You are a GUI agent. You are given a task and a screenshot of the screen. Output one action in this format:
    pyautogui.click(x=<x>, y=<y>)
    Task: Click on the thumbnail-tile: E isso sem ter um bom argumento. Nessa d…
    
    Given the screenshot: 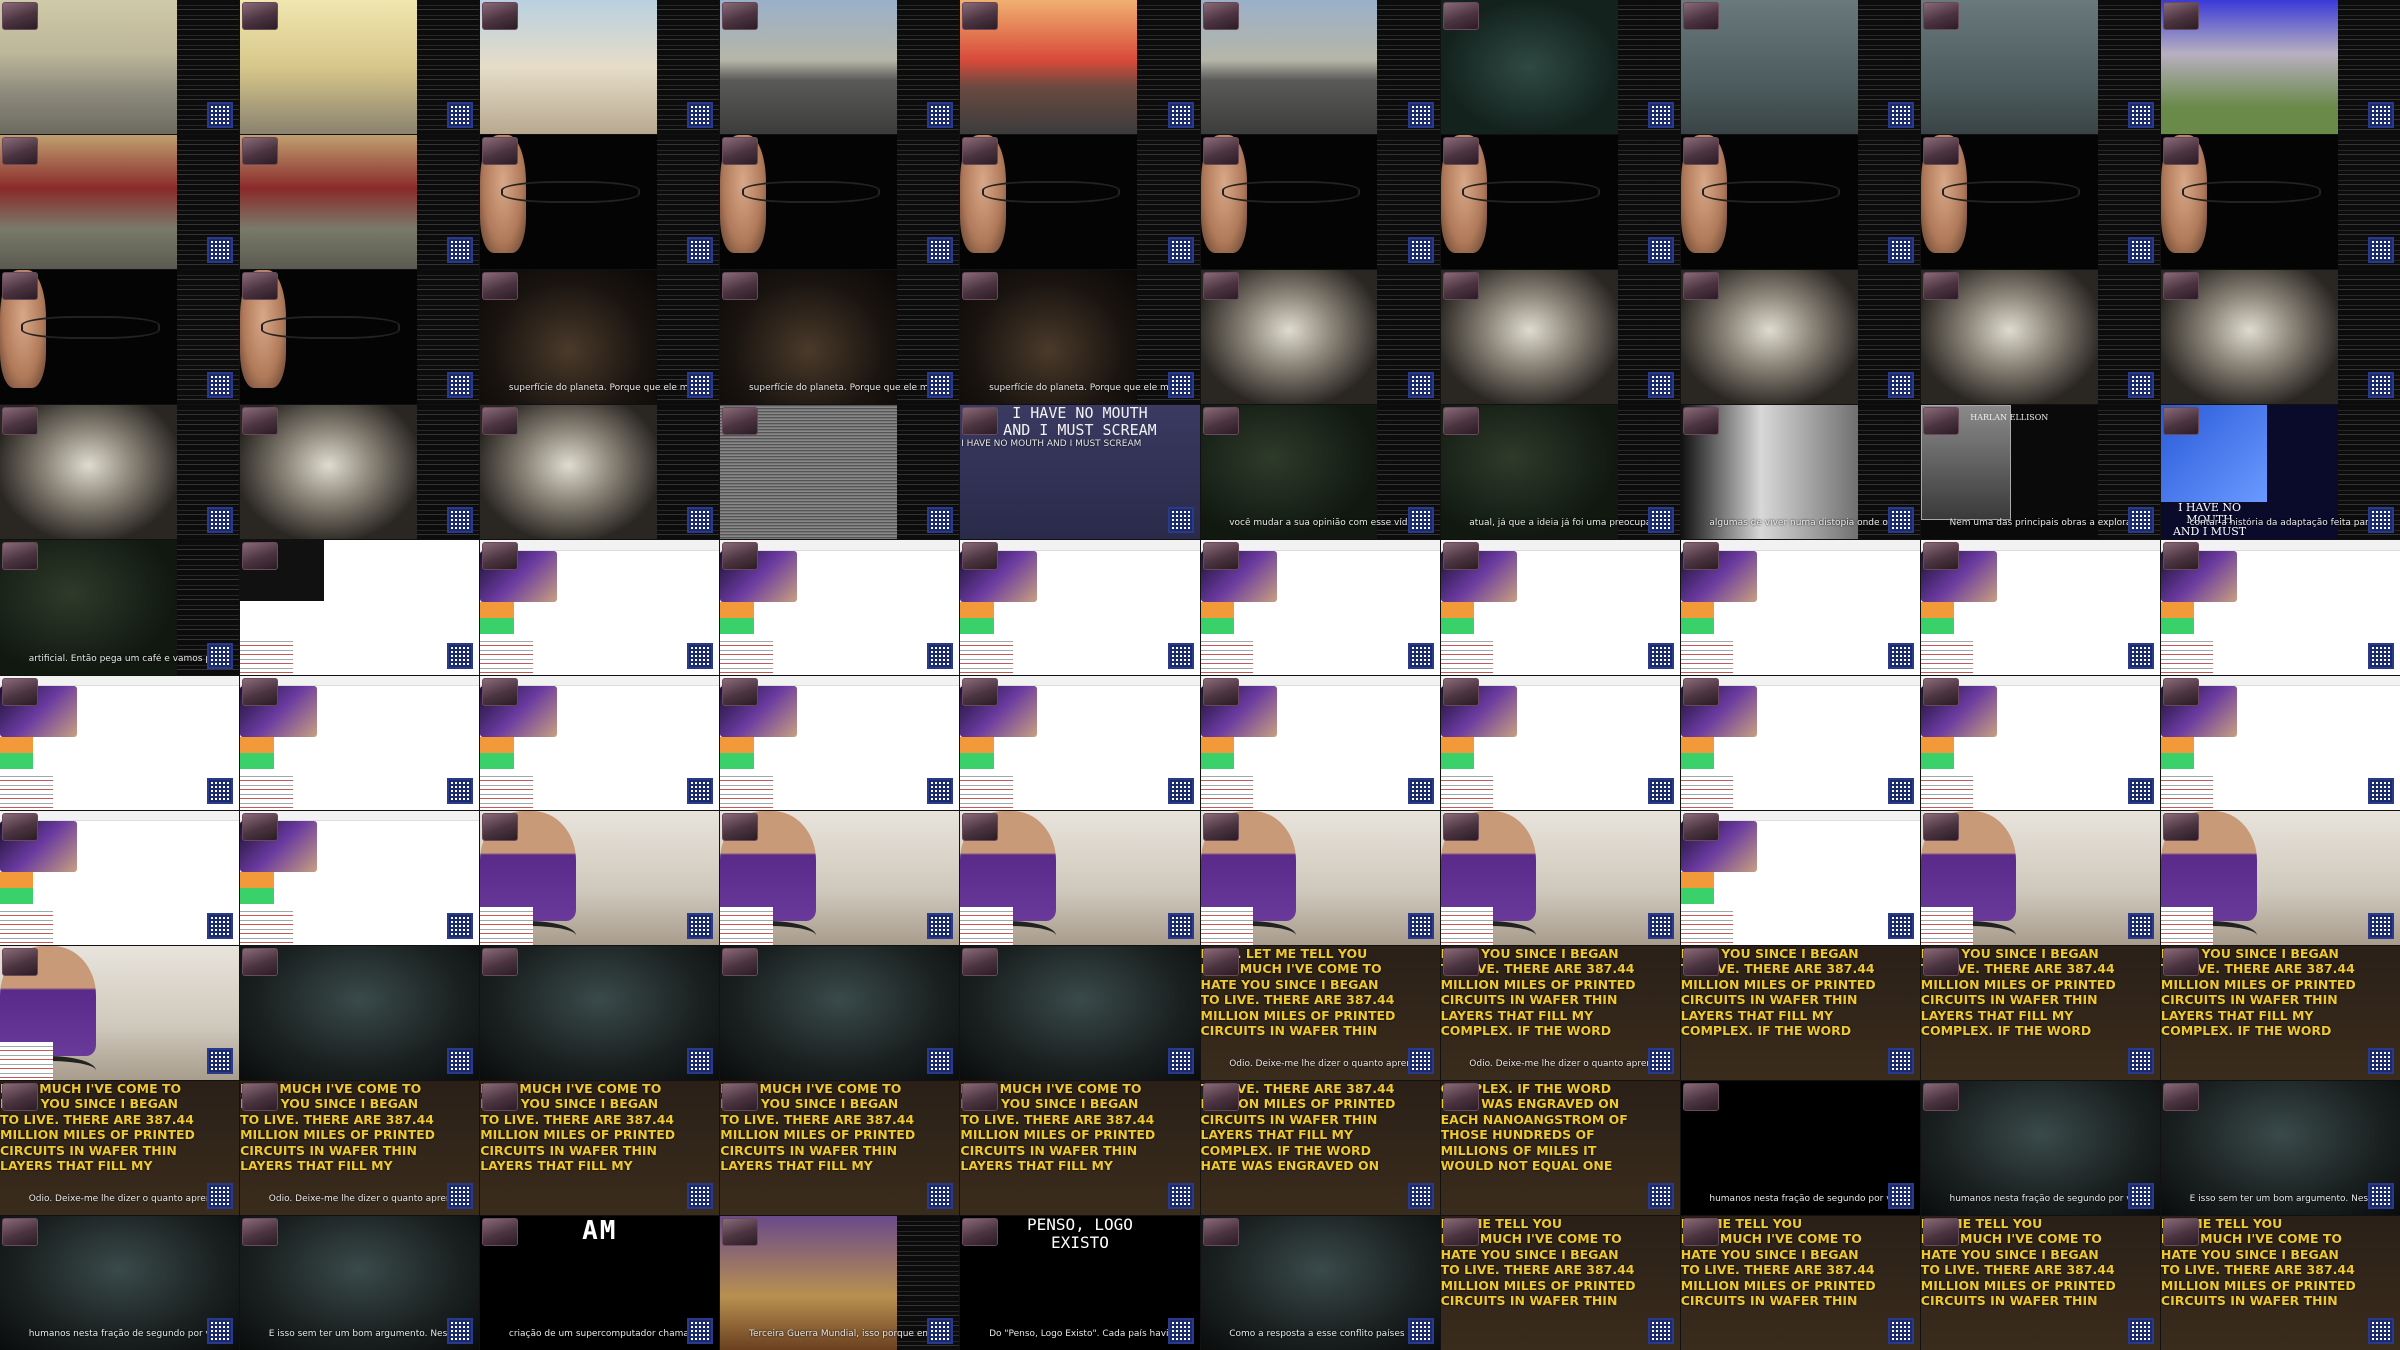 What is the action you would take?
    pyautogui.click(x=360, y=1282)
    